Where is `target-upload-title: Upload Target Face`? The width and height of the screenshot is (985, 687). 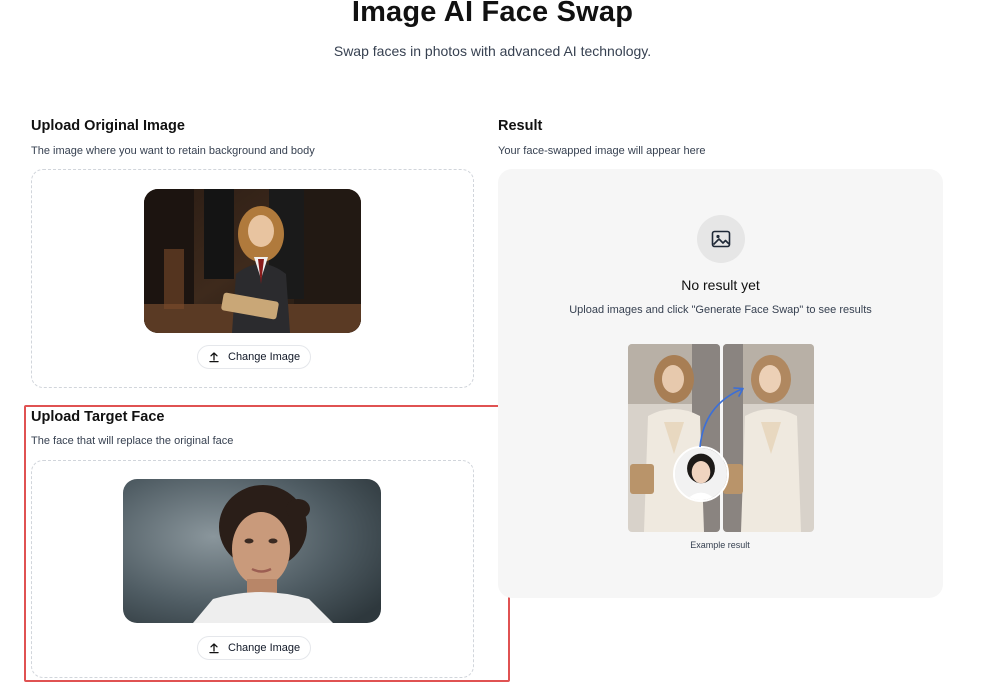
target-upload-title: Upload Target Face is located at coordinates (98, 417).